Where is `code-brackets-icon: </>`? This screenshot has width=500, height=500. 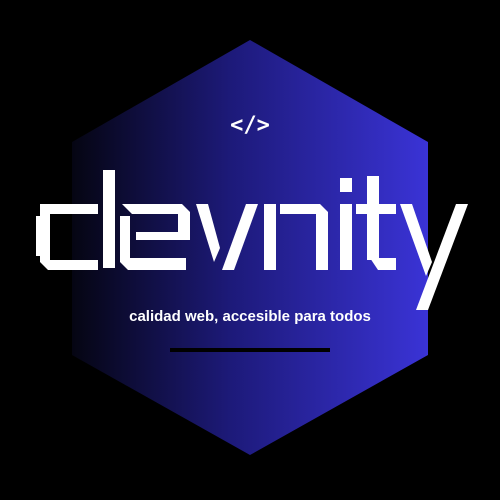
code-brackets-icon: </> is located at coordinates (250, 125).